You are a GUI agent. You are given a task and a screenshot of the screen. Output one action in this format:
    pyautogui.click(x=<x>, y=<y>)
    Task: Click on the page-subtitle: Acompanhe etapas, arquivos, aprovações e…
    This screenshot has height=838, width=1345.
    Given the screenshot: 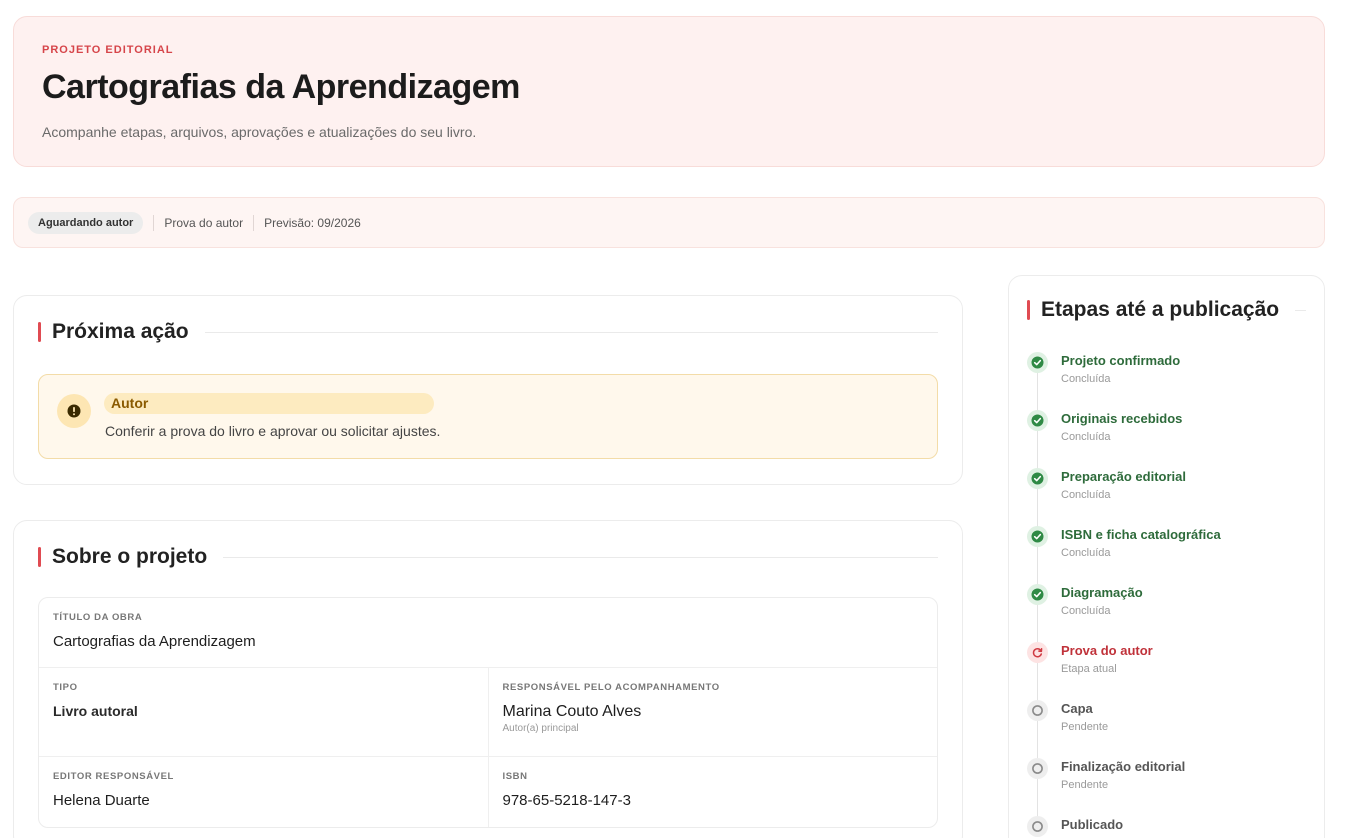 What is the action you would take?
    pyautogui.click(x=259, y=132)
    